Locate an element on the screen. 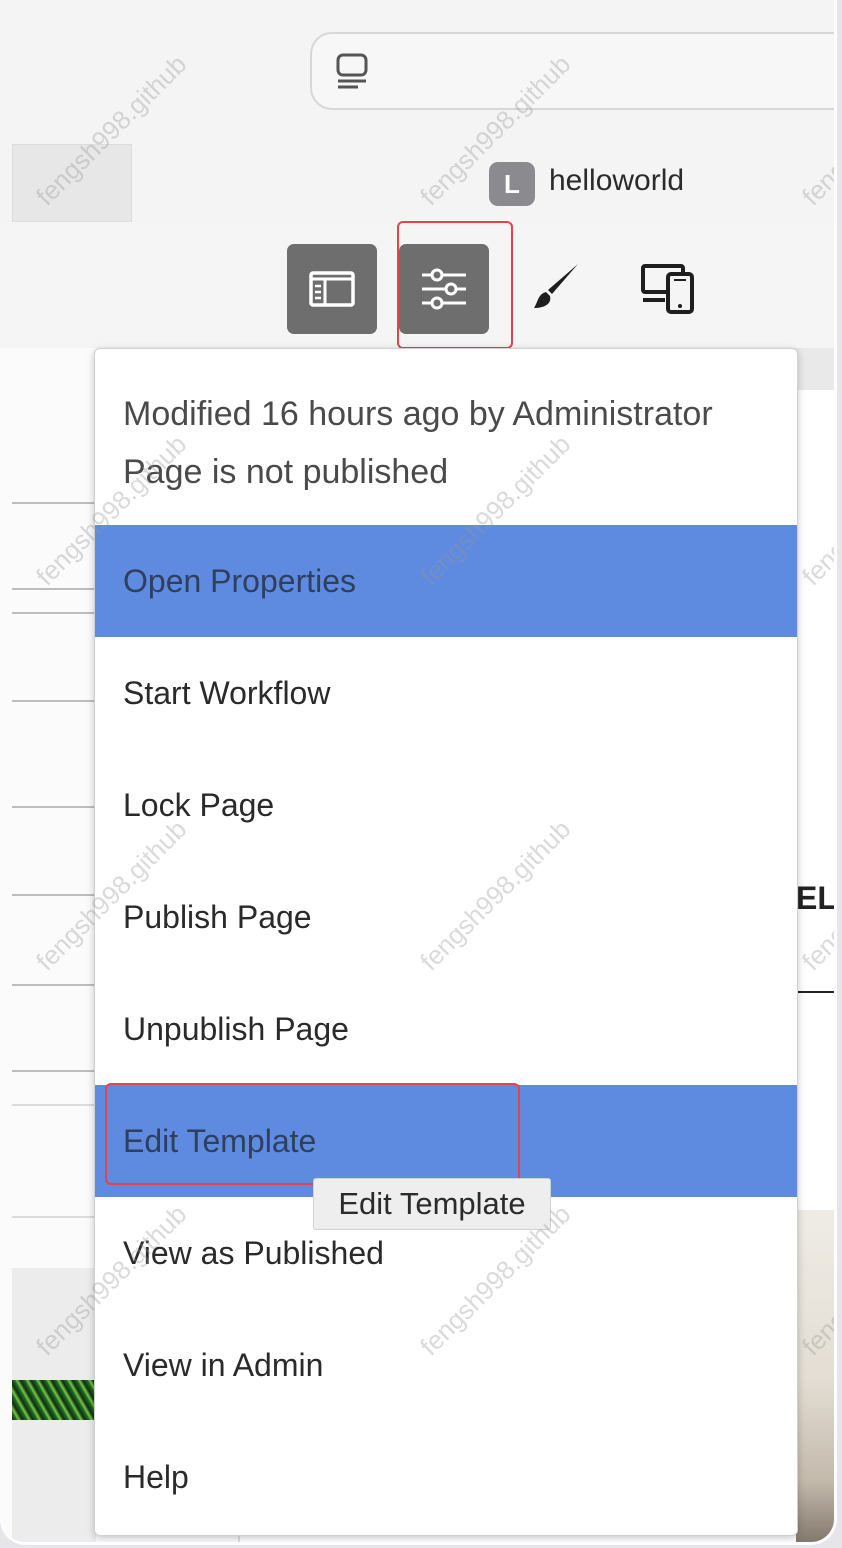 Image resolution: width=842 pixels, height=1548 pixels. sliders-icon is located at coordinates (444, 289).